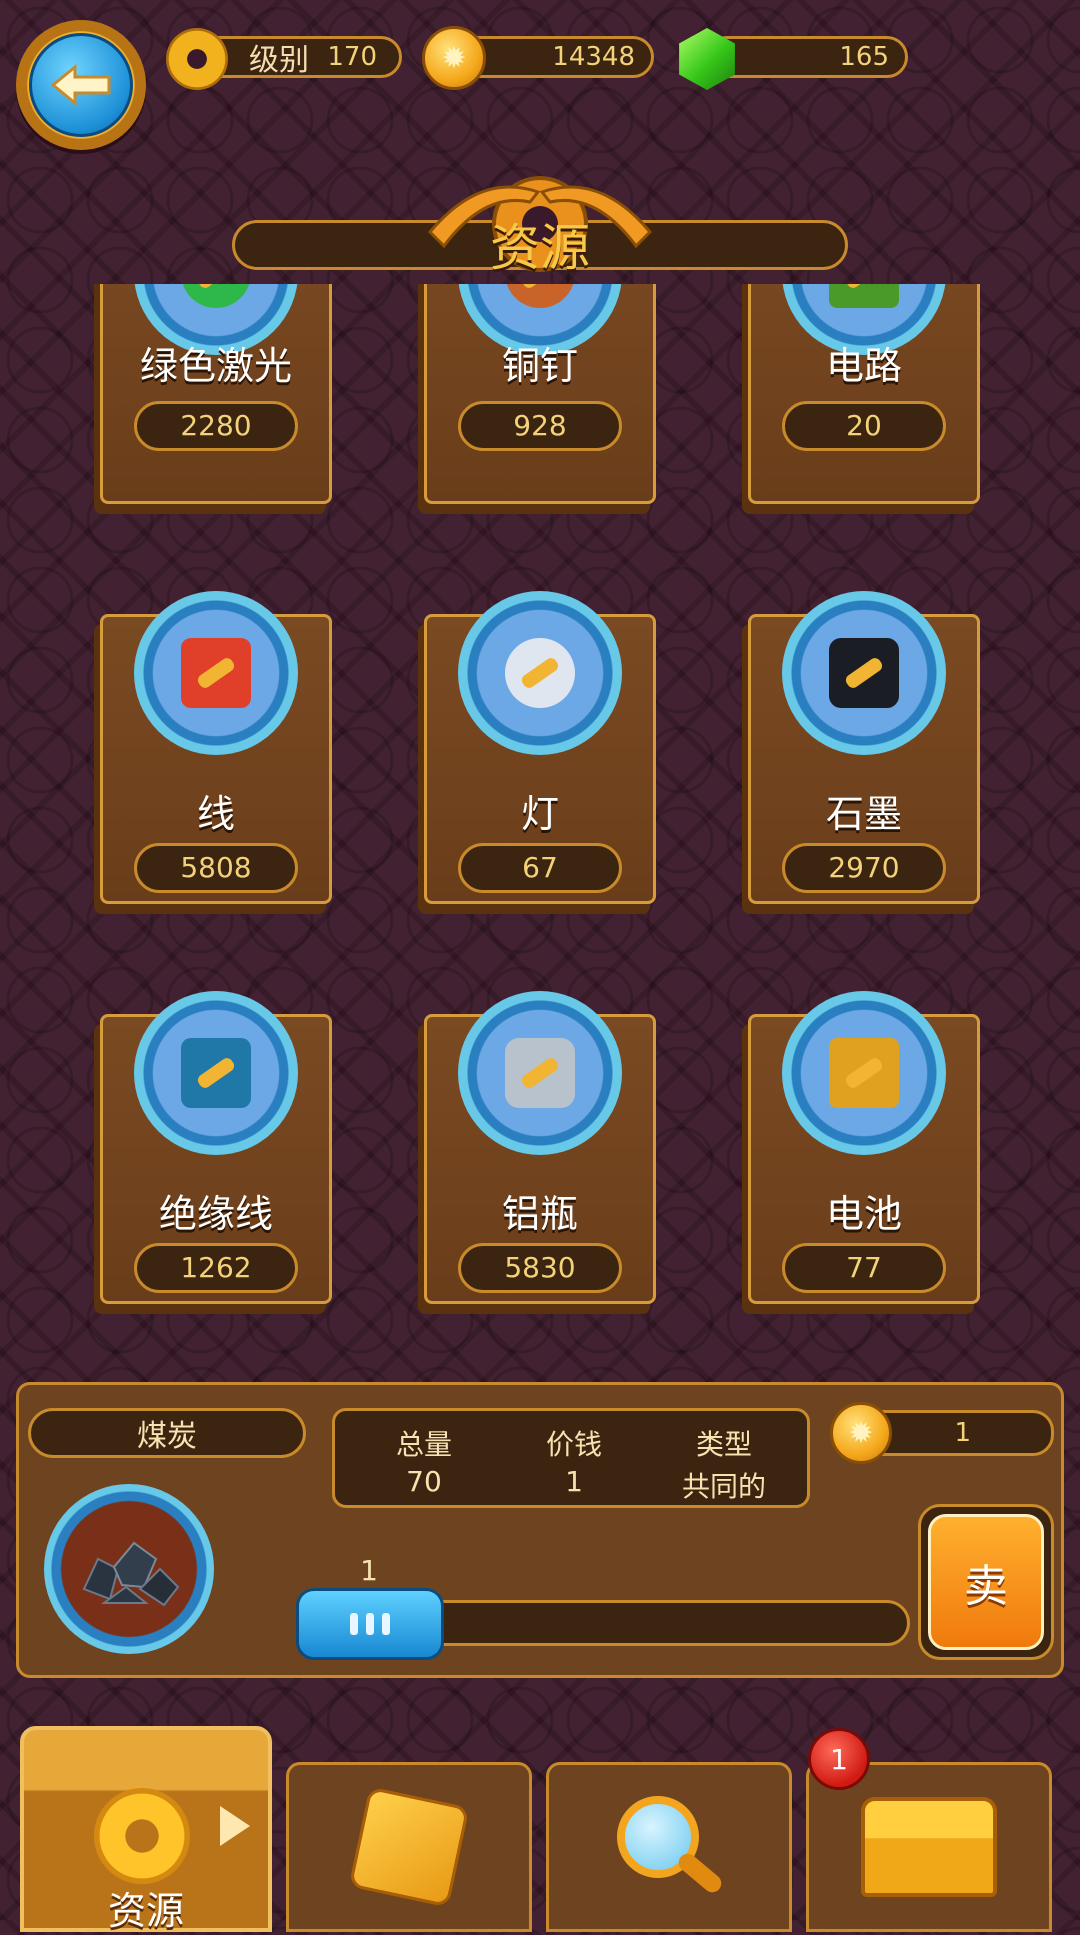 Image resolution: width=1080 pixels, height=1935 pixels. I want to click on resource-card: 线 5808, so click(216, 747).